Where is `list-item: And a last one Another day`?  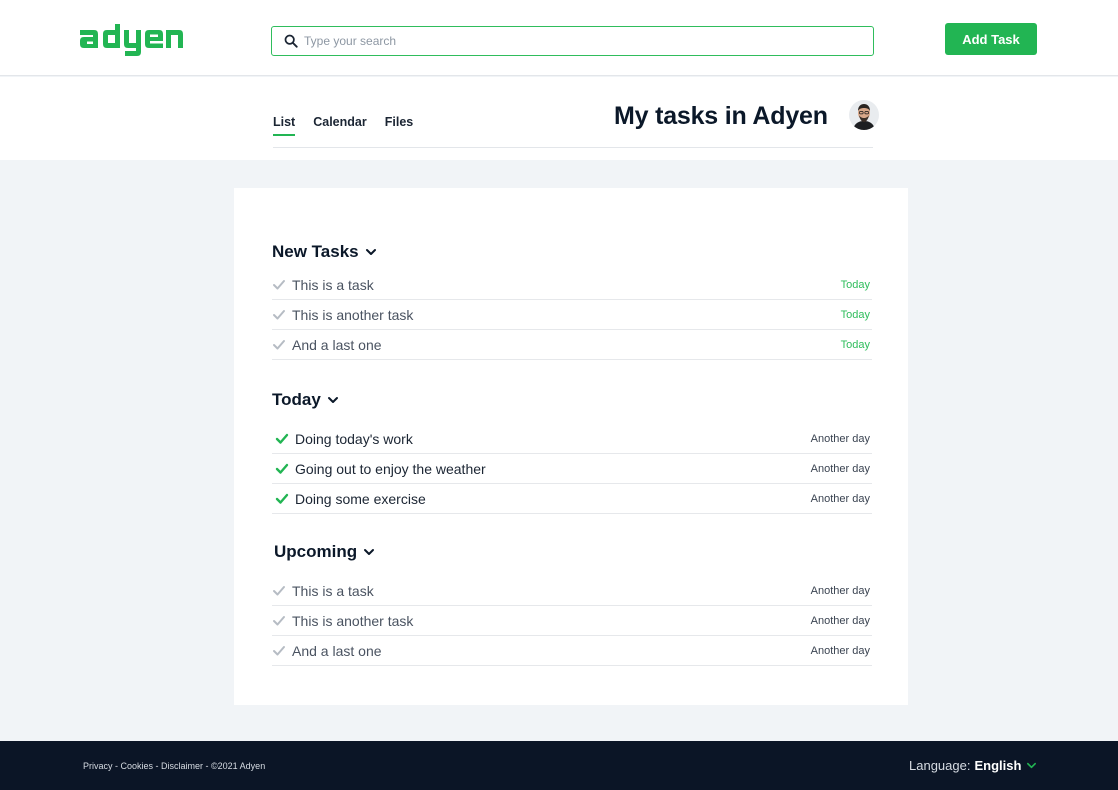
list-item: And a last one Another day is located at coordinates (572, 651).